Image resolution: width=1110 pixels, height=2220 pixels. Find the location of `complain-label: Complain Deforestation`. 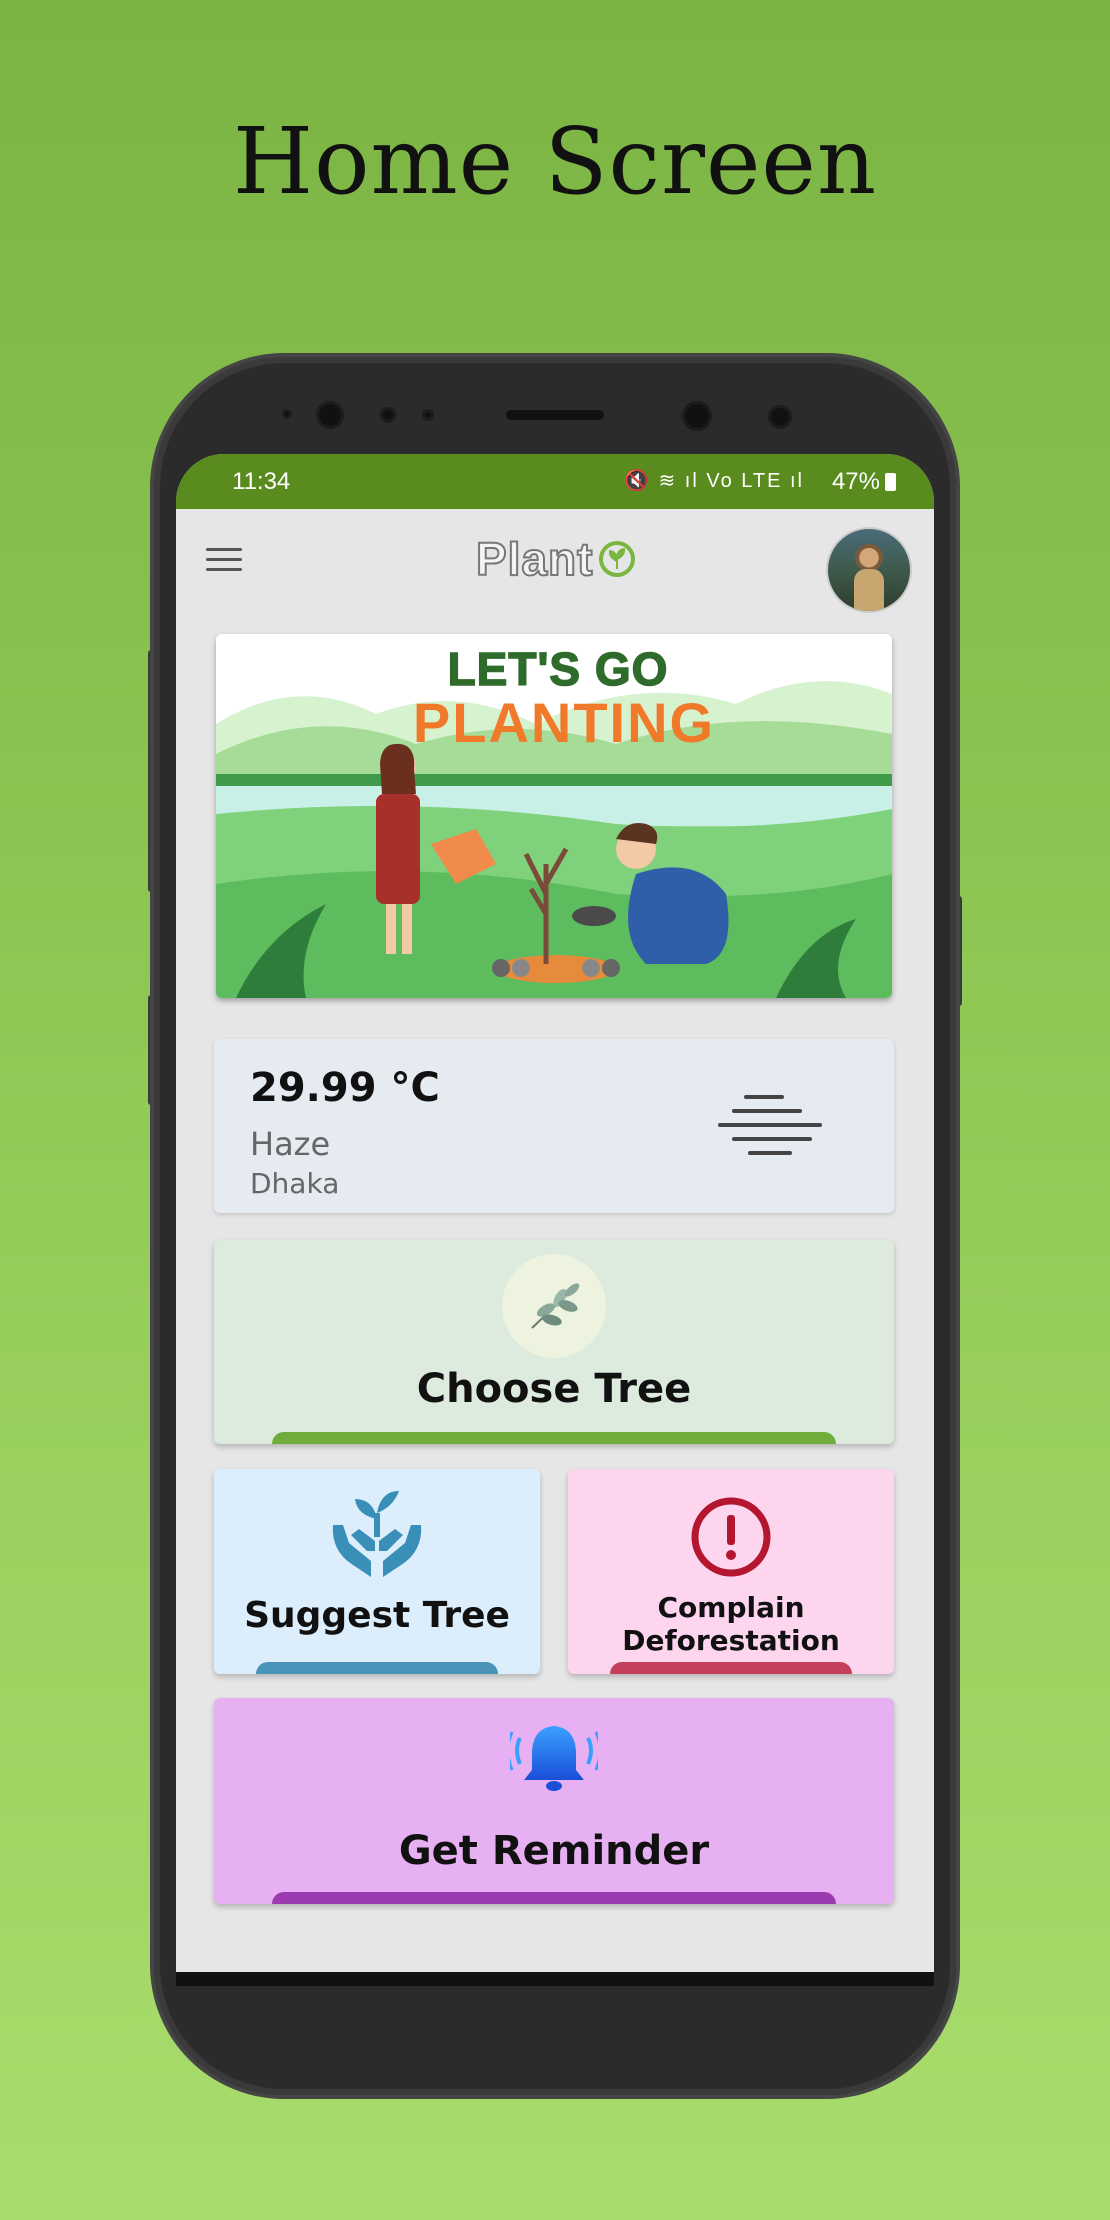

complain-label: Complain Deforestation is located at coordinates (731, 1624).